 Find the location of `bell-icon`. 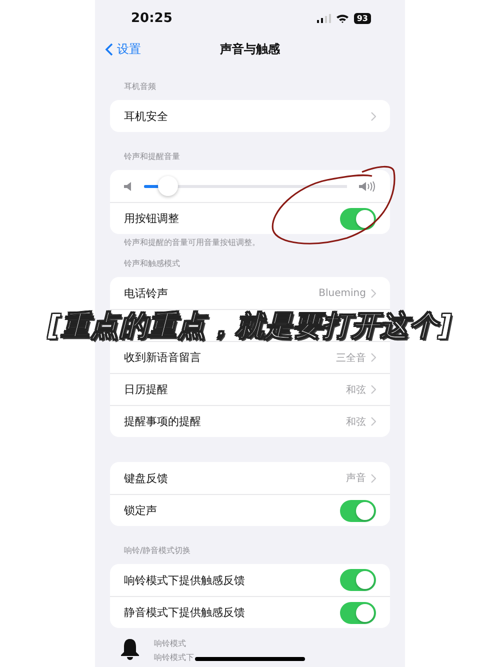

bell-icon is located at coordinates (130, 649).